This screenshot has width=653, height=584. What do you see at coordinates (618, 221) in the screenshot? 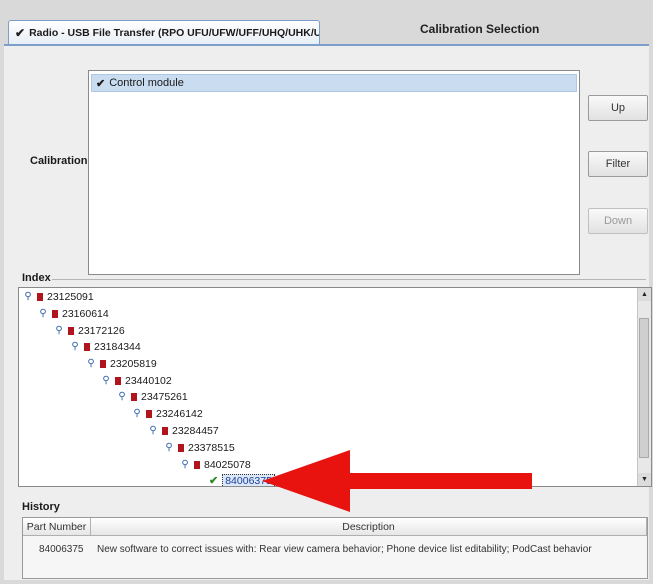
I see `down-button: Down` at bounding box center [618, 221].